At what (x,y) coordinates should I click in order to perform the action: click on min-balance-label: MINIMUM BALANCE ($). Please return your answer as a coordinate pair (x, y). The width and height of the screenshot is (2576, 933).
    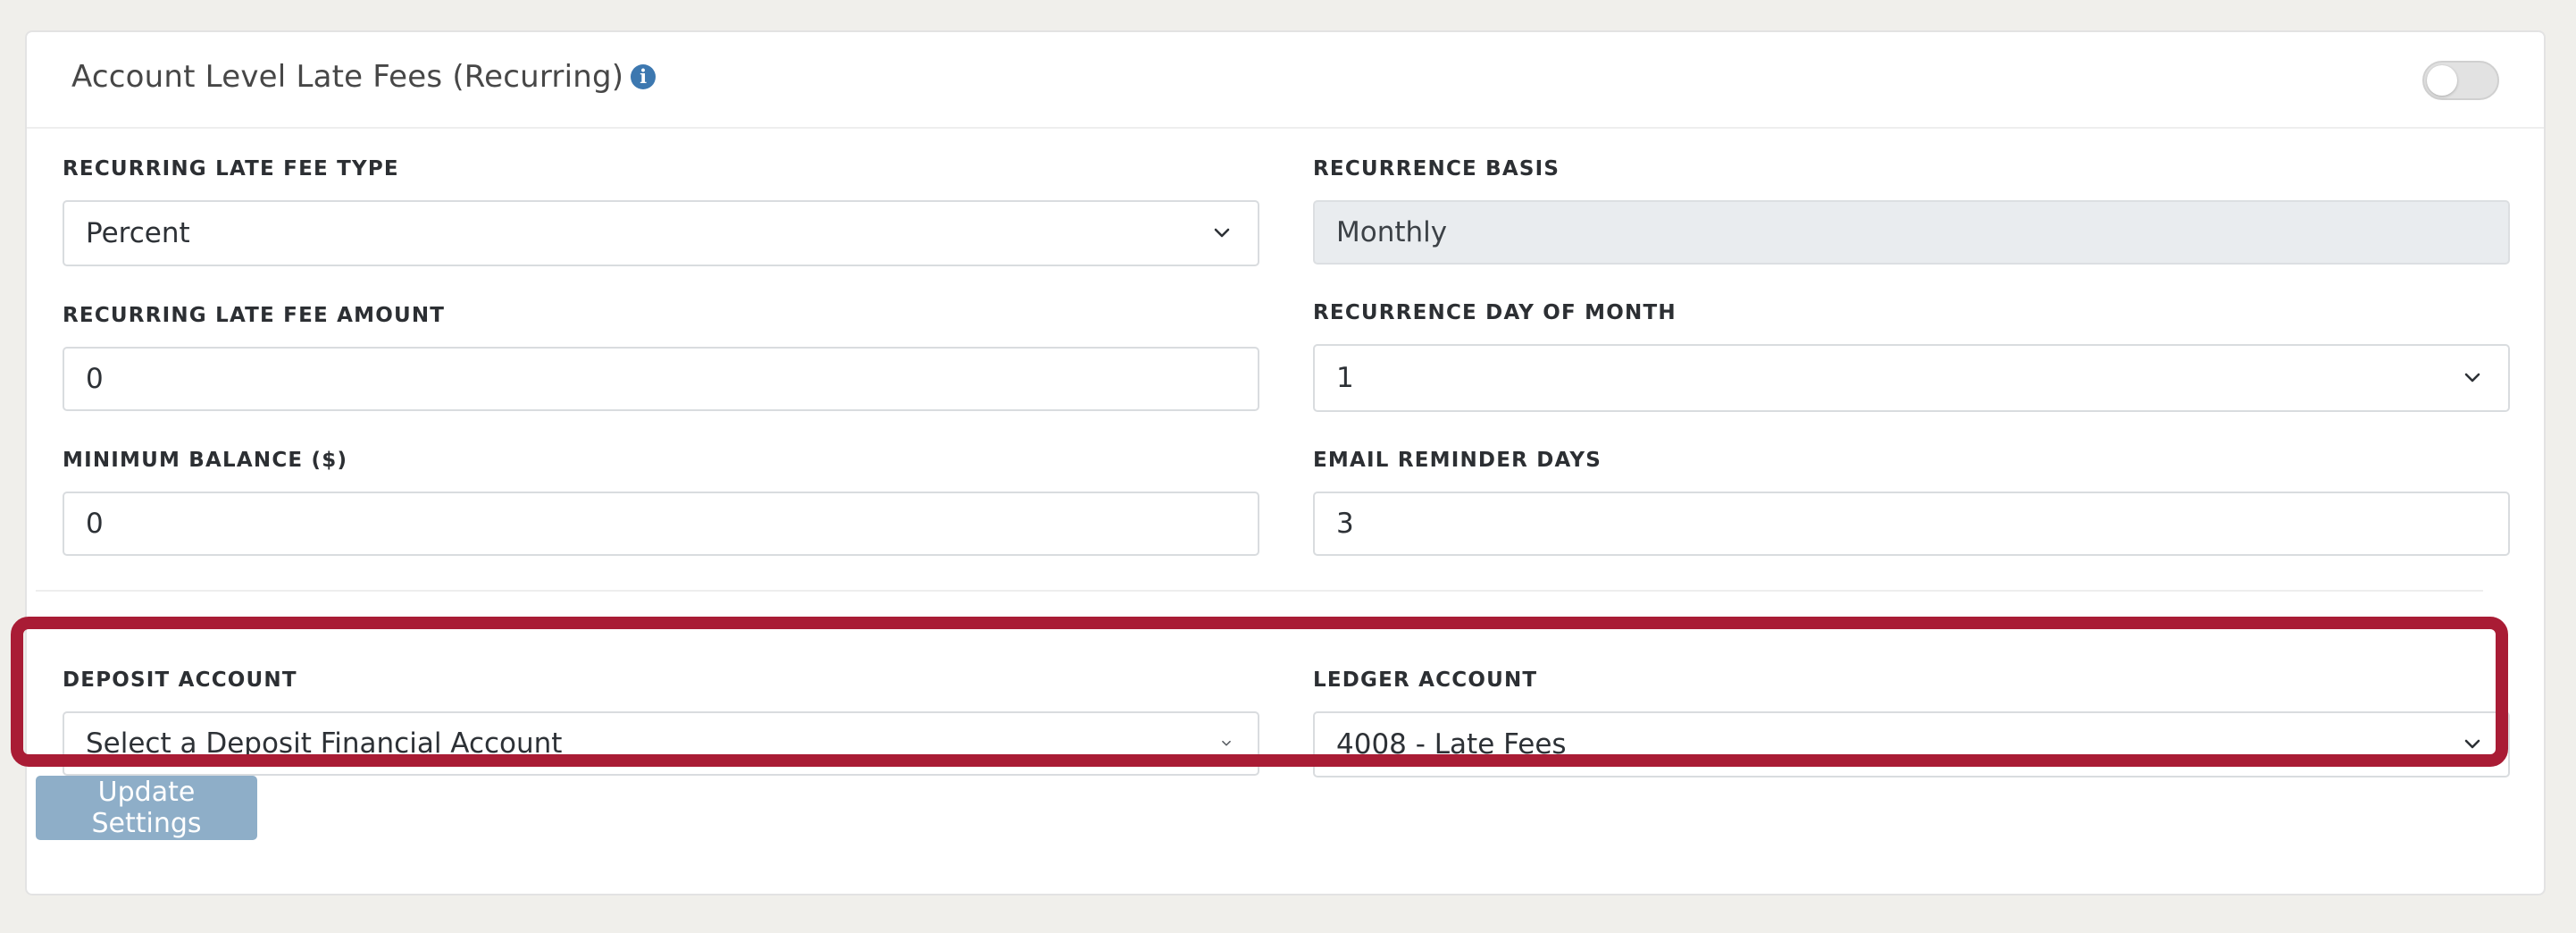
    Looking at the image, I should click on (206, 460).